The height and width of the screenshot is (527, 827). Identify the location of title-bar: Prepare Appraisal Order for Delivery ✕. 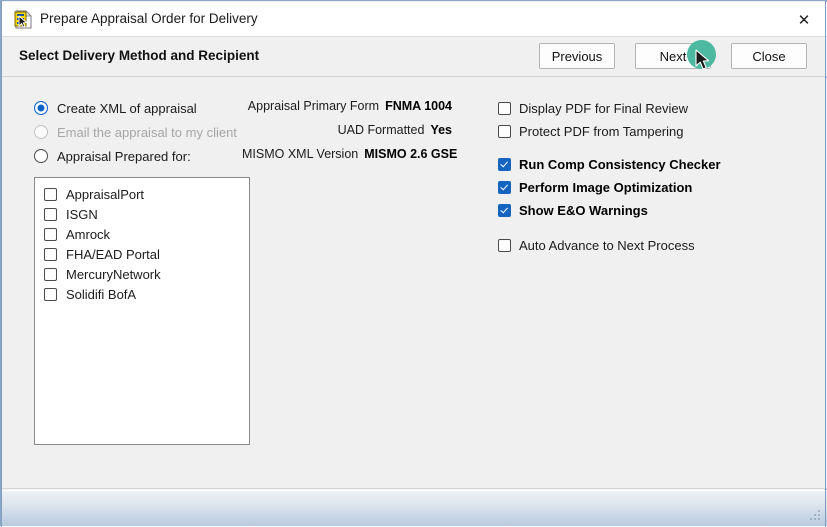
(414, 19).